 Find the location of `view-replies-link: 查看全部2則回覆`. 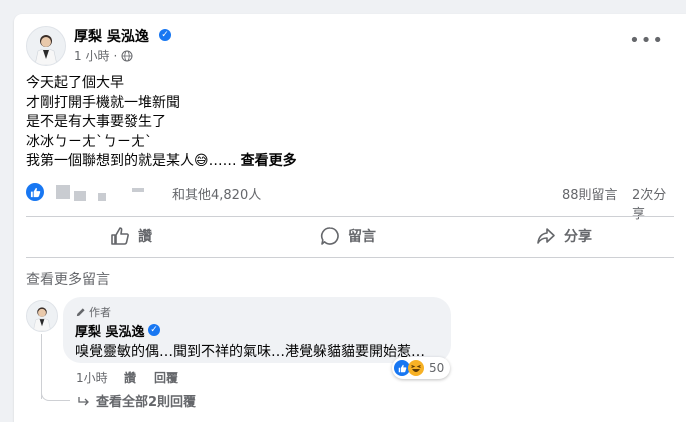

view-replies-link: 查看全部2則回覆 is located at coordinates (137, 400).